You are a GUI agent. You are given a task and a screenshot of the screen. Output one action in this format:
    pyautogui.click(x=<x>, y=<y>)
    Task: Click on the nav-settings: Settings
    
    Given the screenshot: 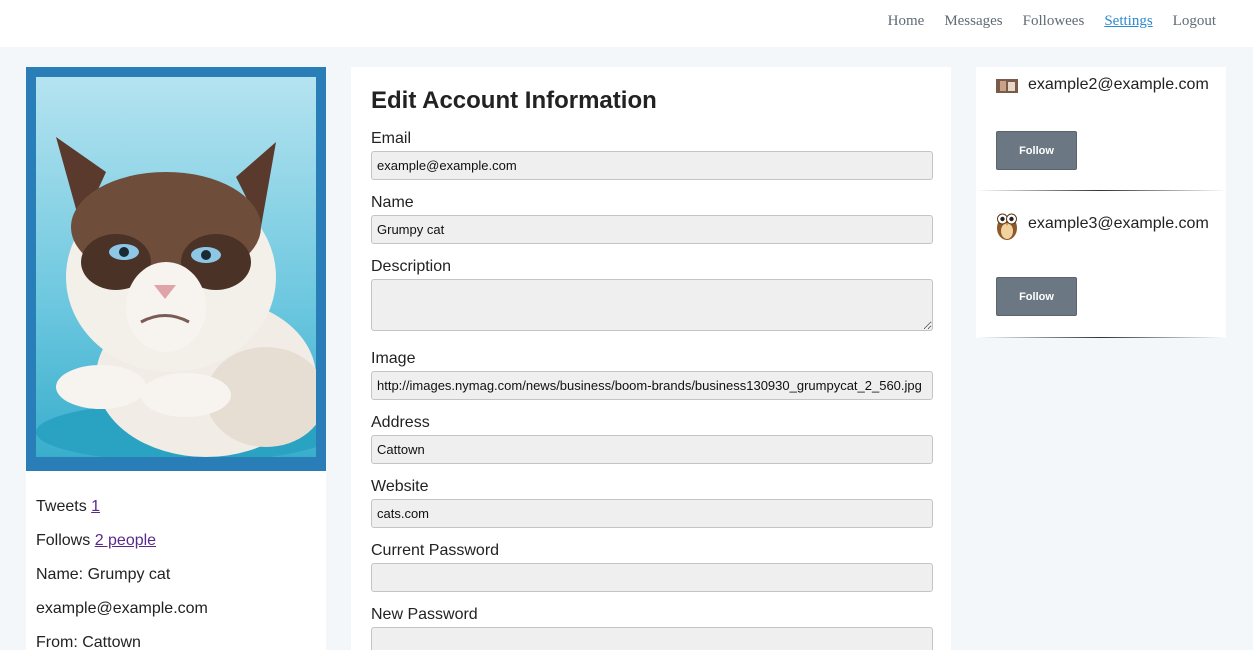 What is the action you would take?
    pyautogui.click(x=1128, y=21)
    